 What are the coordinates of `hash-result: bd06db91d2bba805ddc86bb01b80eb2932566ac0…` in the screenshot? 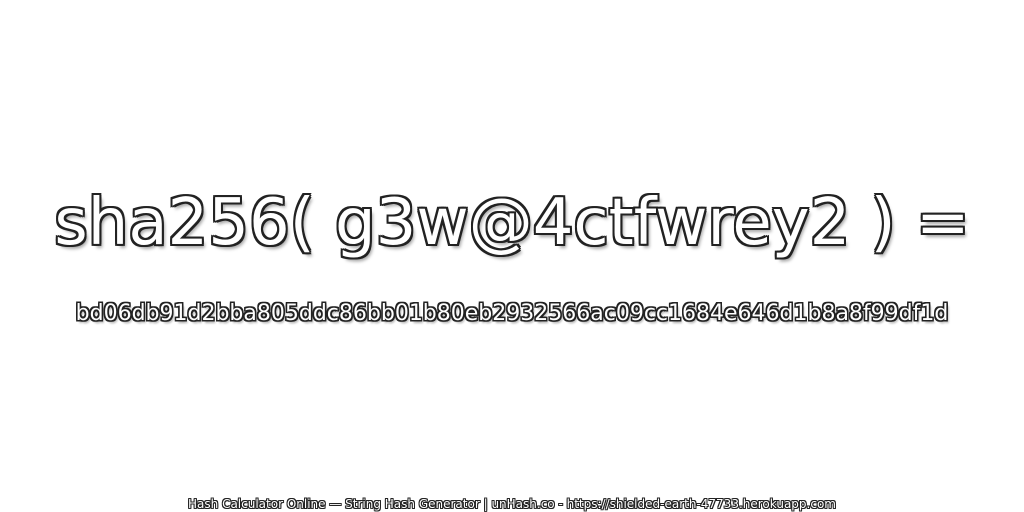 It's located at (512, 313).